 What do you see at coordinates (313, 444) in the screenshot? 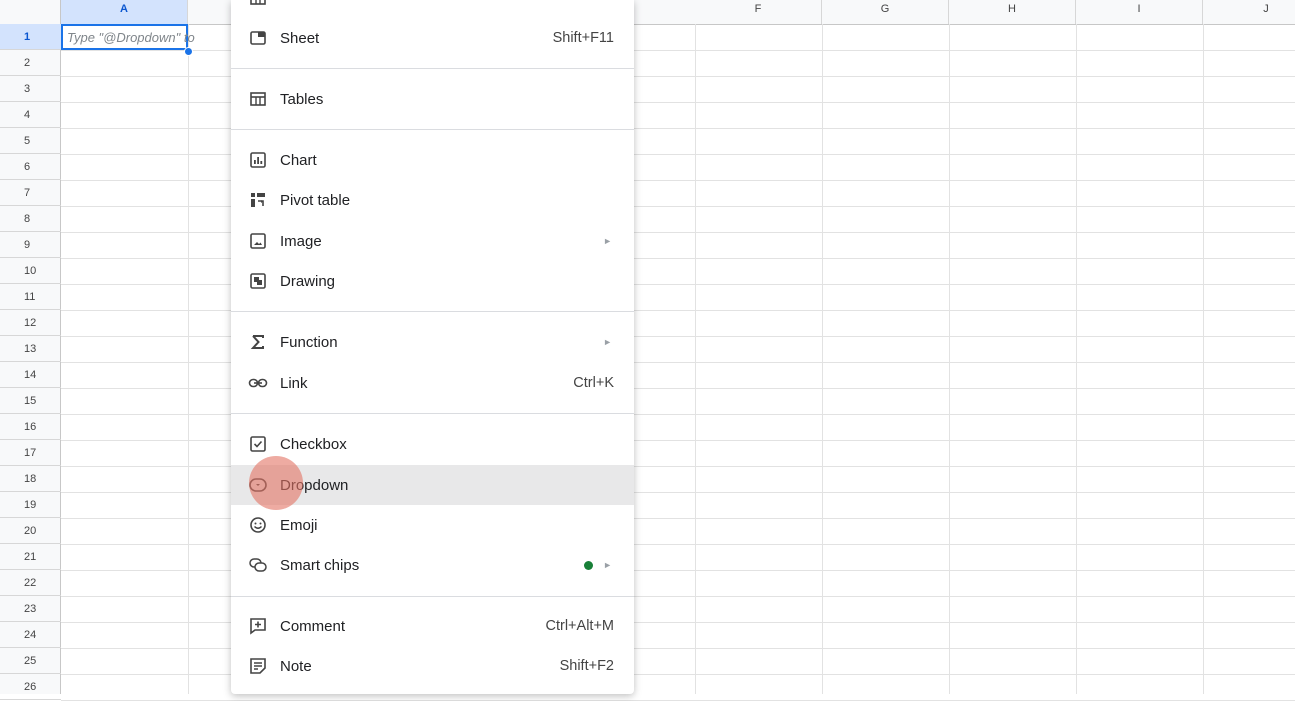
I see `menu-item-label: Checkbox` at bounding box center [313, 444].